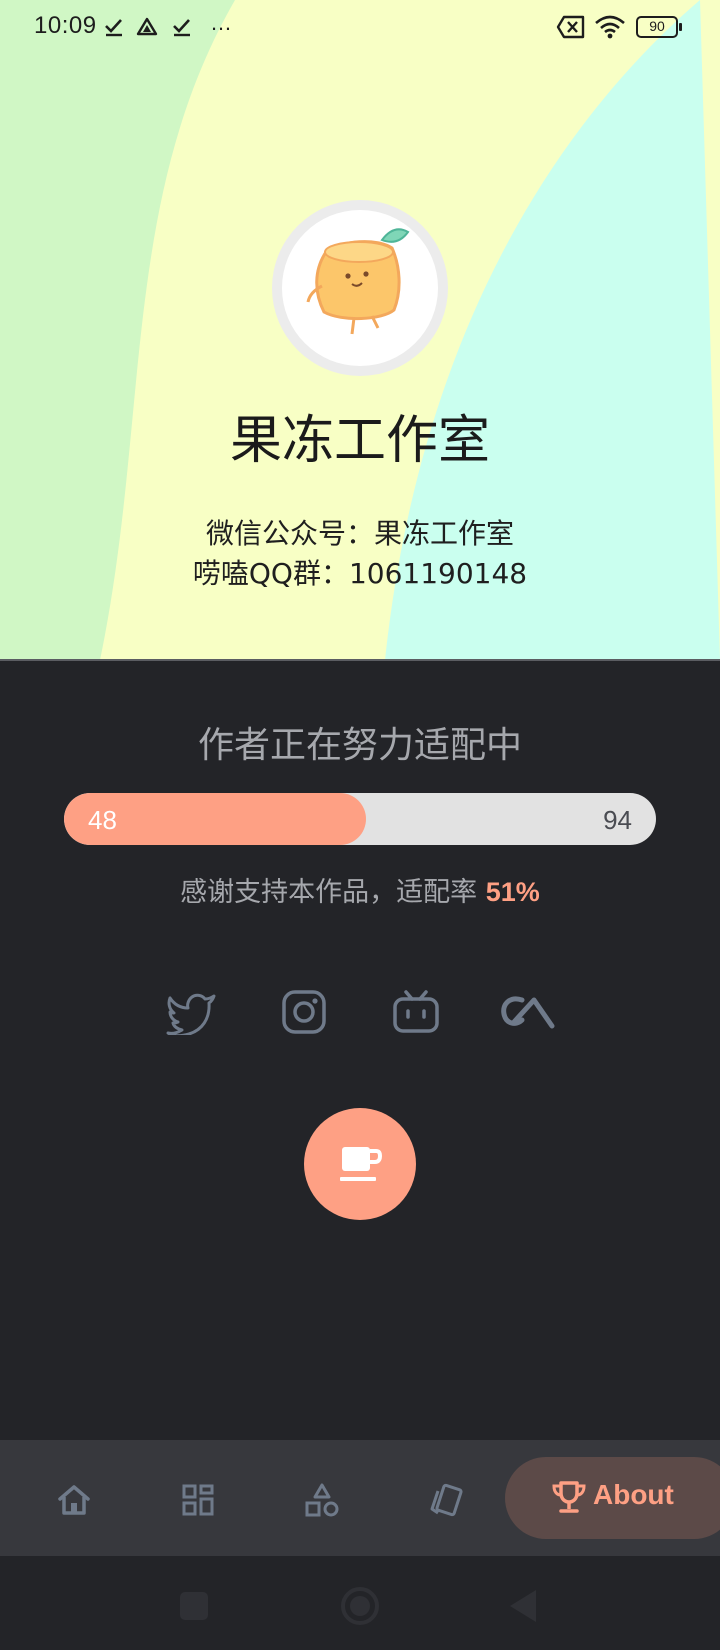  I want to click on nav-home, so click(74, 1500).